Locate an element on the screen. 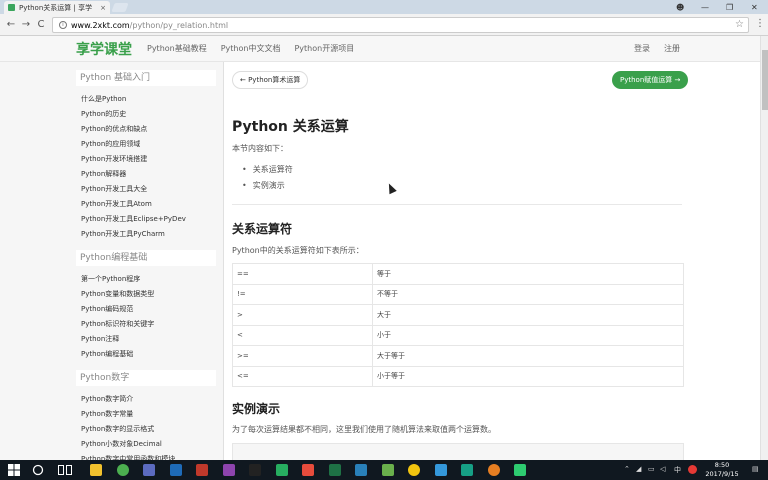 Image resolution: width=768 pixels, height=480 pixels. sidebar-item: Python变量和数据类型 is located at coordinates (152, 294).